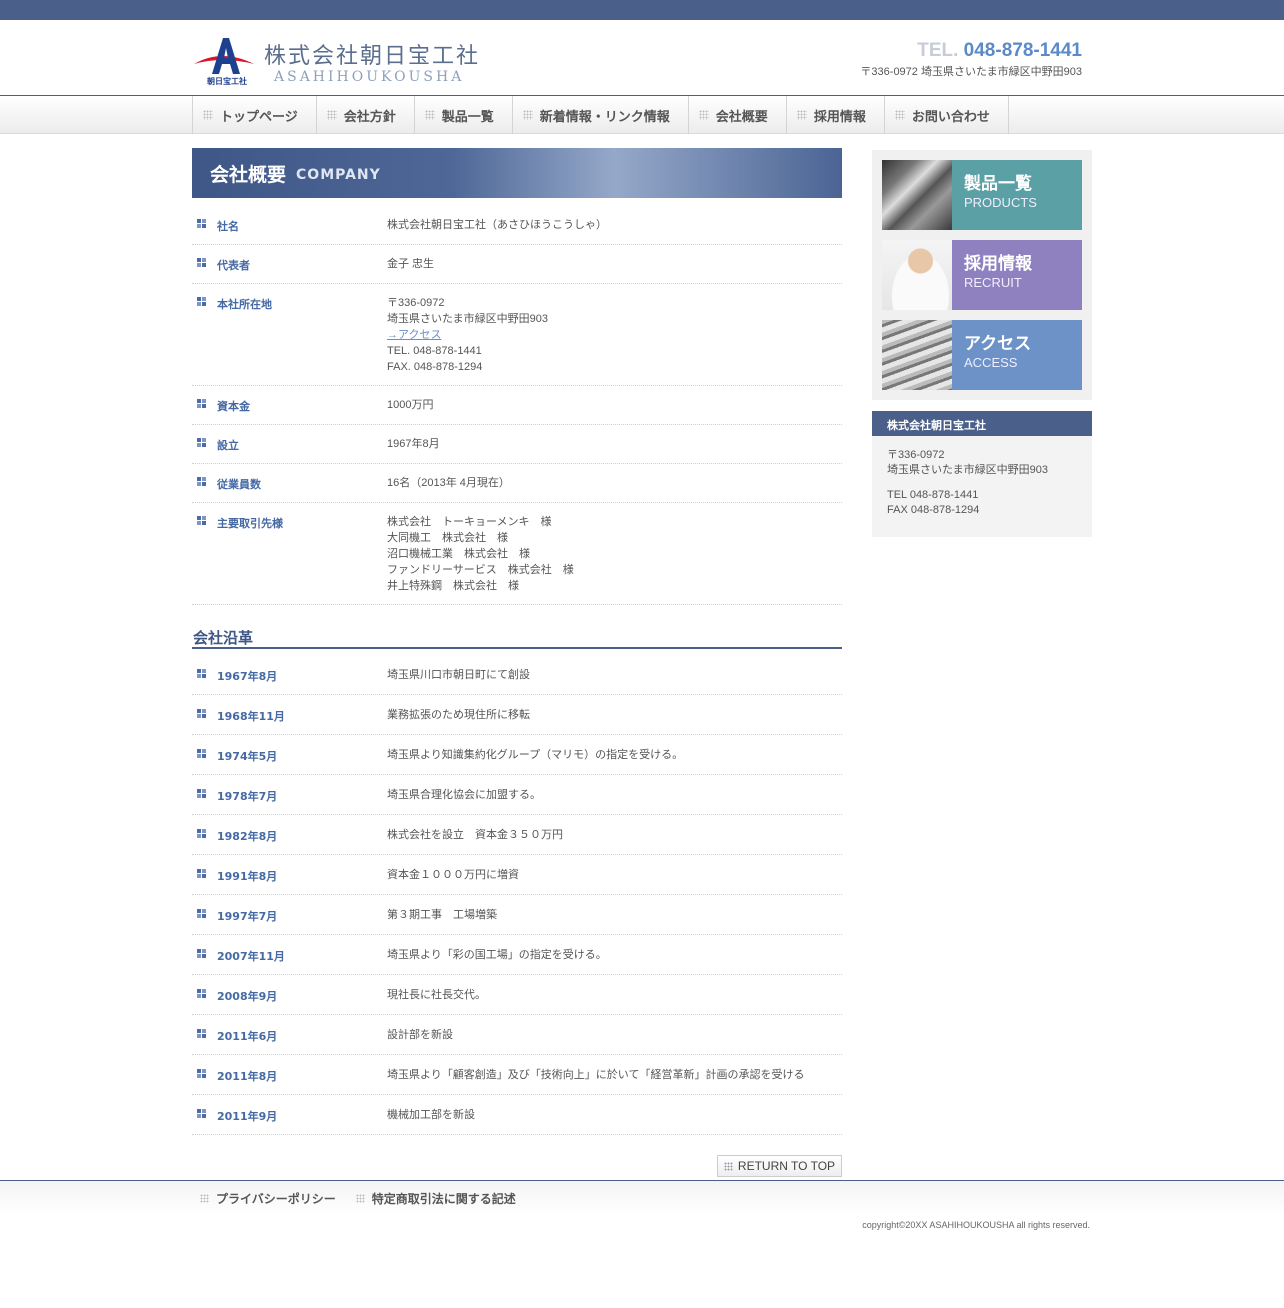 The width and height of the screenshot is (1284, 1308). What do you see at coordinates (447, 538) in the screenshot?
I see `client-name: 大同機工 株式会社 様` at bounding box center [447, 538].